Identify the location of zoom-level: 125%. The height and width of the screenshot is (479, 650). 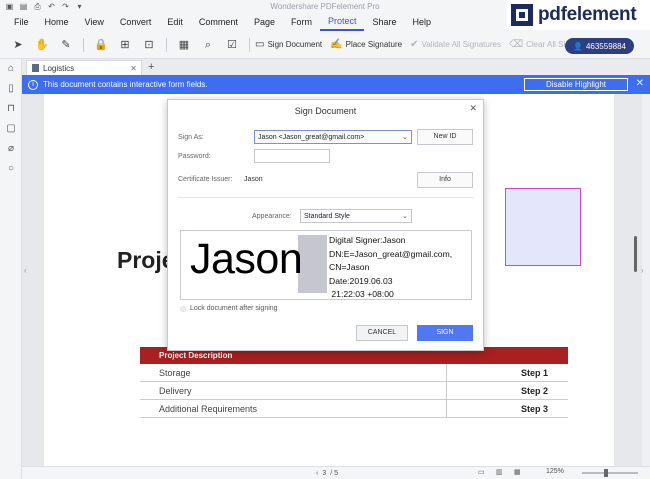
(555, 471).